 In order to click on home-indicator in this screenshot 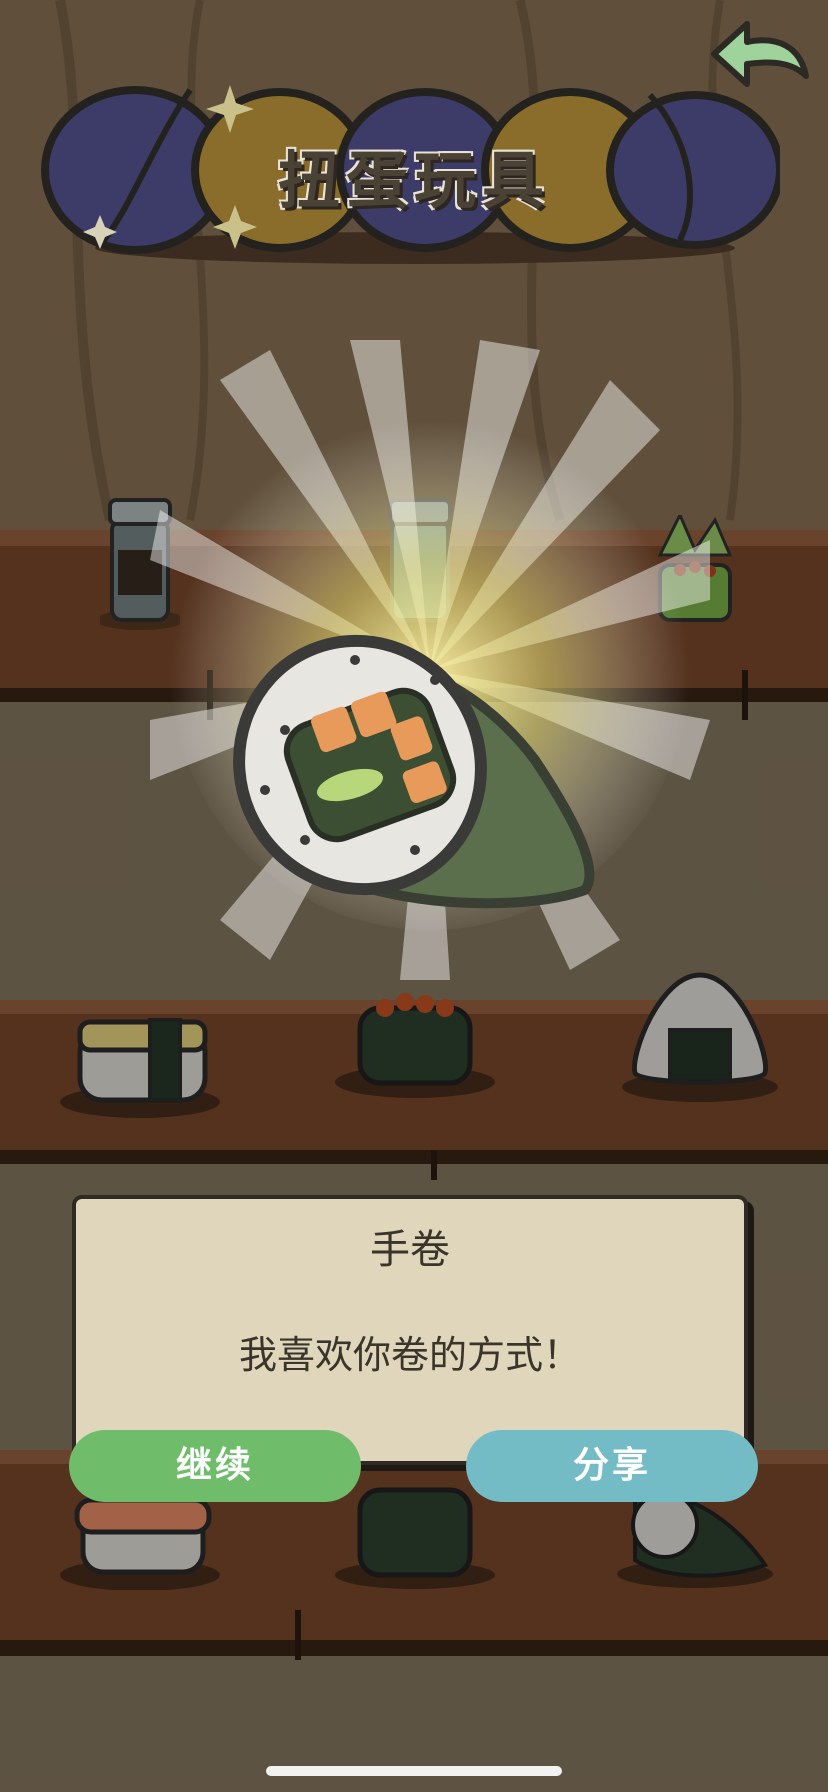, I will do `click(414, 1771)`.